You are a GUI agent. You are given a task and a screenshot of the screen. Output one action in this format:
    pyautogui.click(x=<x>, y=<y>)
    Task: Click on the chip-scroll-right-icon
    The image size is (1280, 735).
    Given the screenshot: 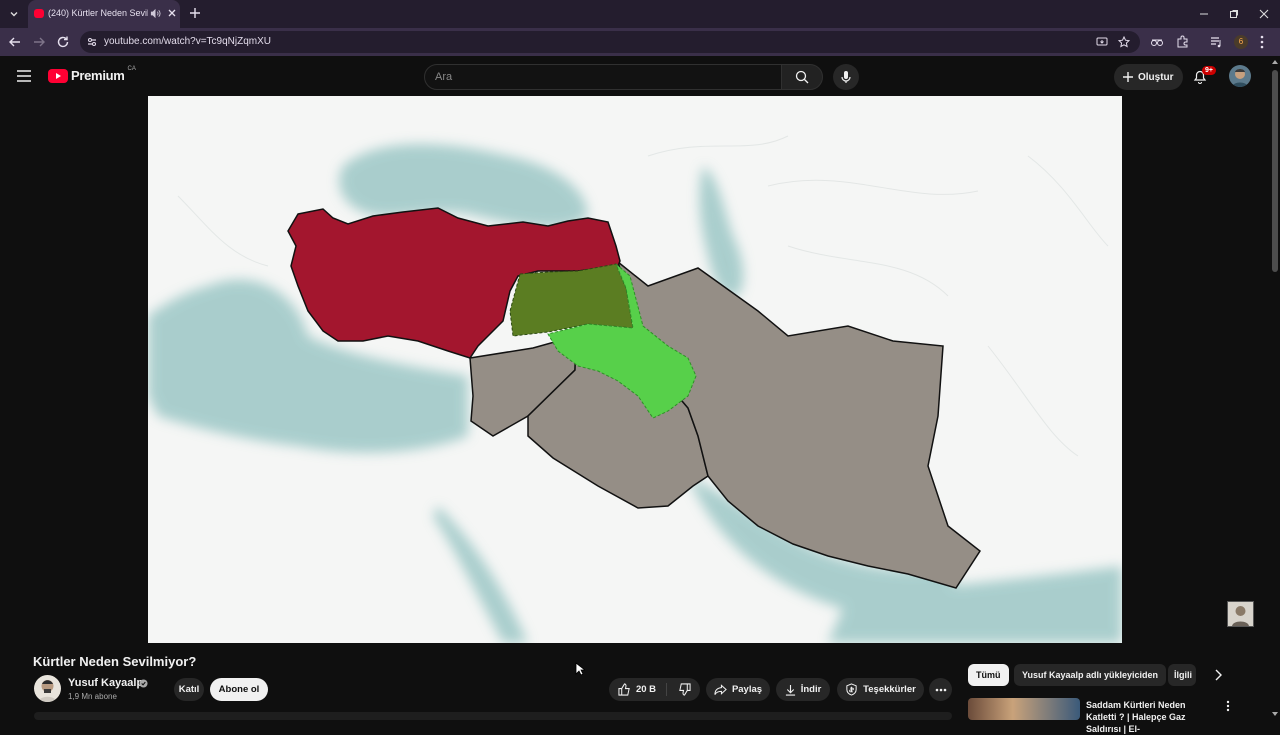 What is the action you would take?
    pyautogui.click(x=1218, y=675)
    